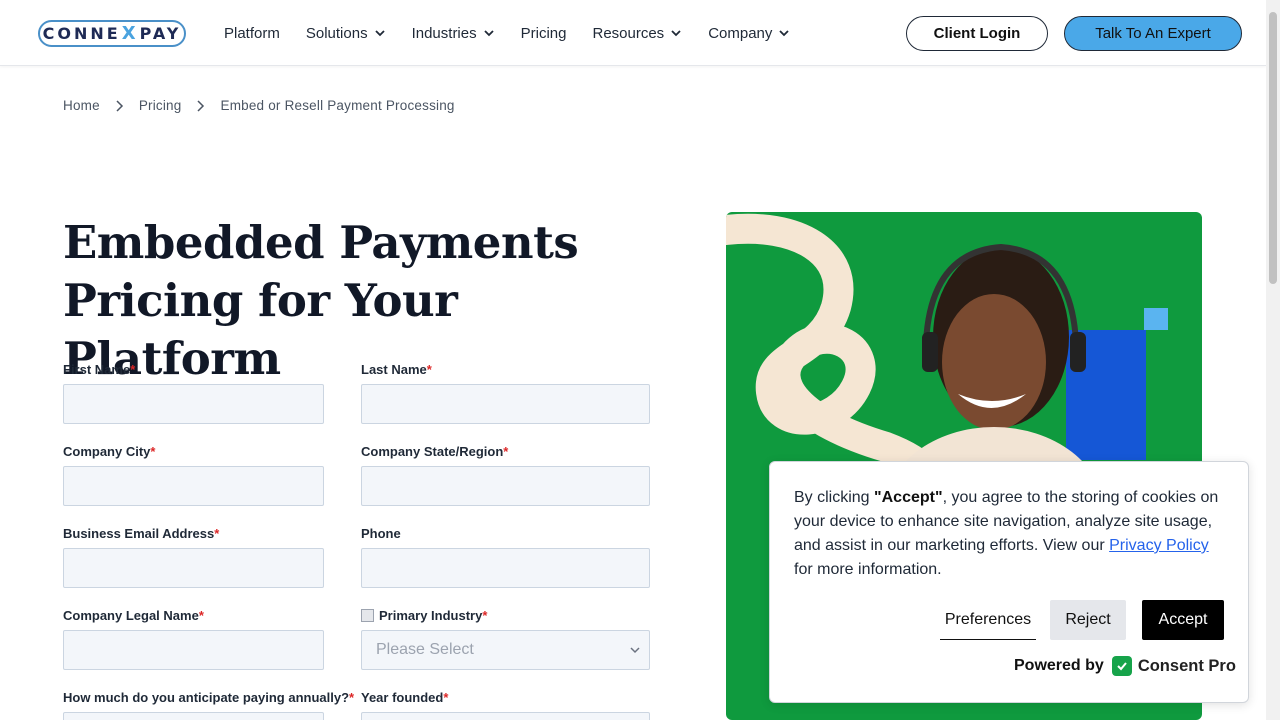  I want to click on email-label: Business Email Address*, so click(141, 533).